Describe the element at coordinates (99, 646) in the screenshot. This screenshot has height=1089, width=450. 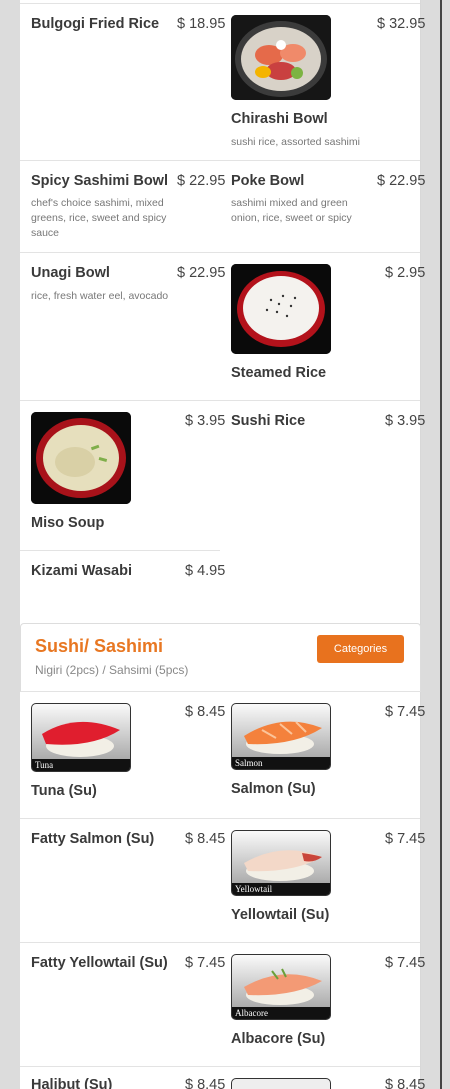
I see `section-title: Sushi/ Sashimi` at that location.